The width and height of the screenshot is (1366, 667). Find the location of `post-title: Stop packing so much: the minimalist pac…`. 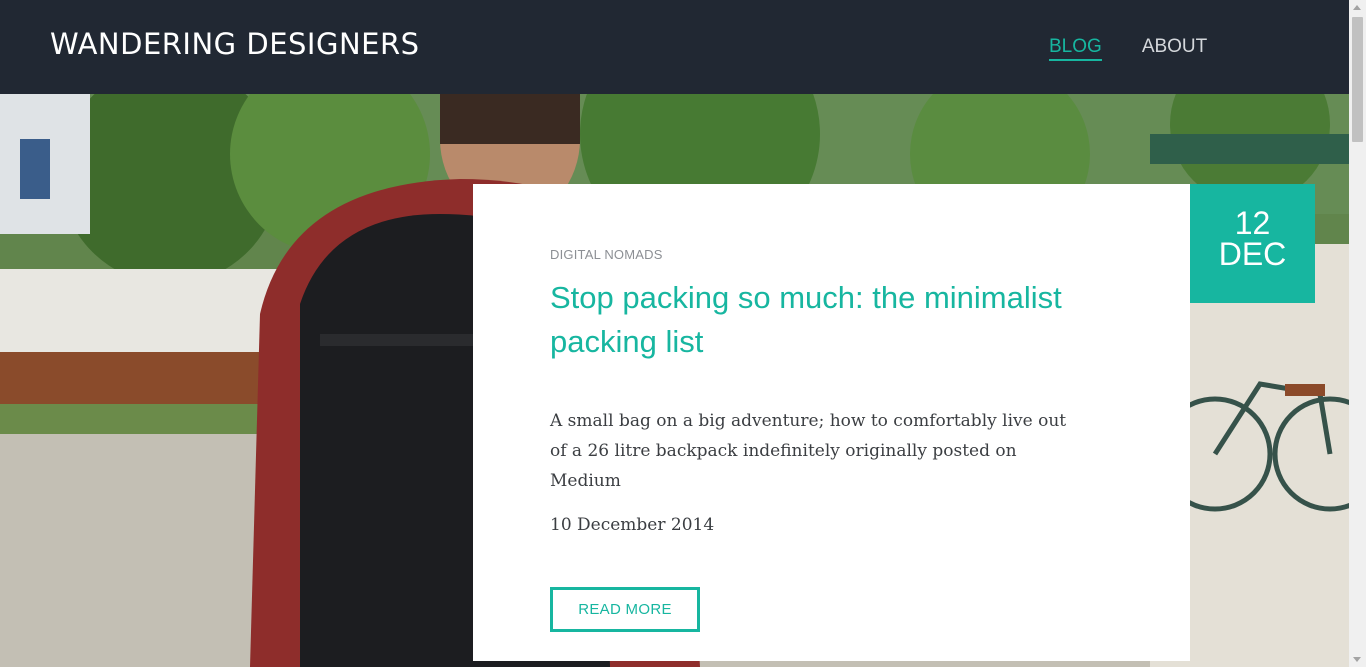

post-title: Stop packing so much: the minimalist pac… is located at coordinates (830, 320).